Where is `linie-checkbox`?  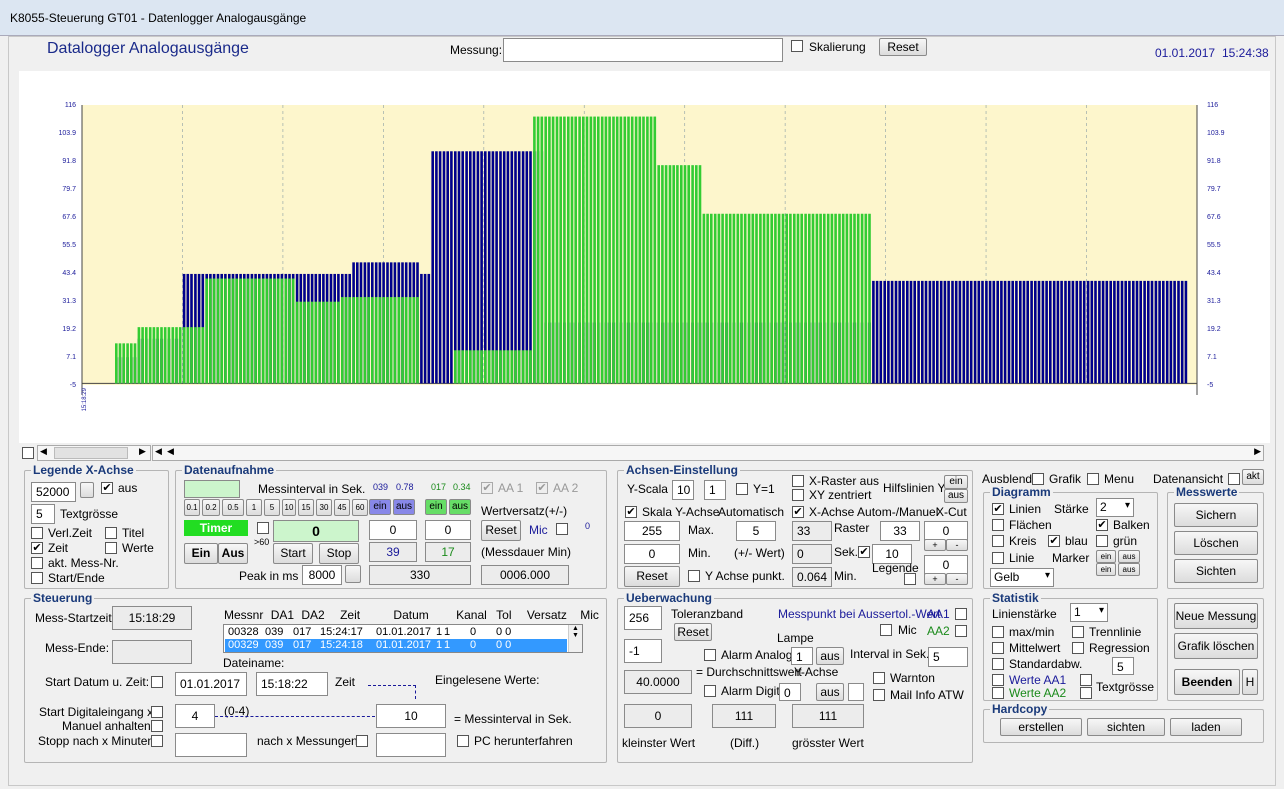 linie-checkbox is located at coordinates (998, 558).